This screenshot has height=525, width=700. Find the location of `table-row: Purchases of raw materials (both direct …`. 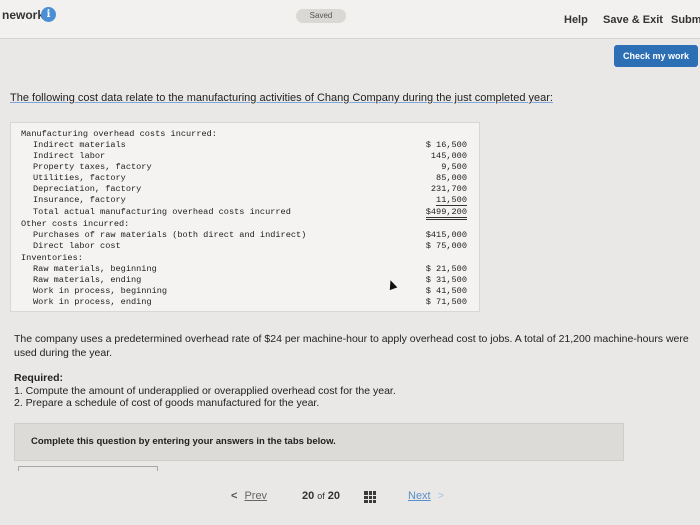

table-row: Purchases of raw materials (both direct … is located at coordinates (250, 235).